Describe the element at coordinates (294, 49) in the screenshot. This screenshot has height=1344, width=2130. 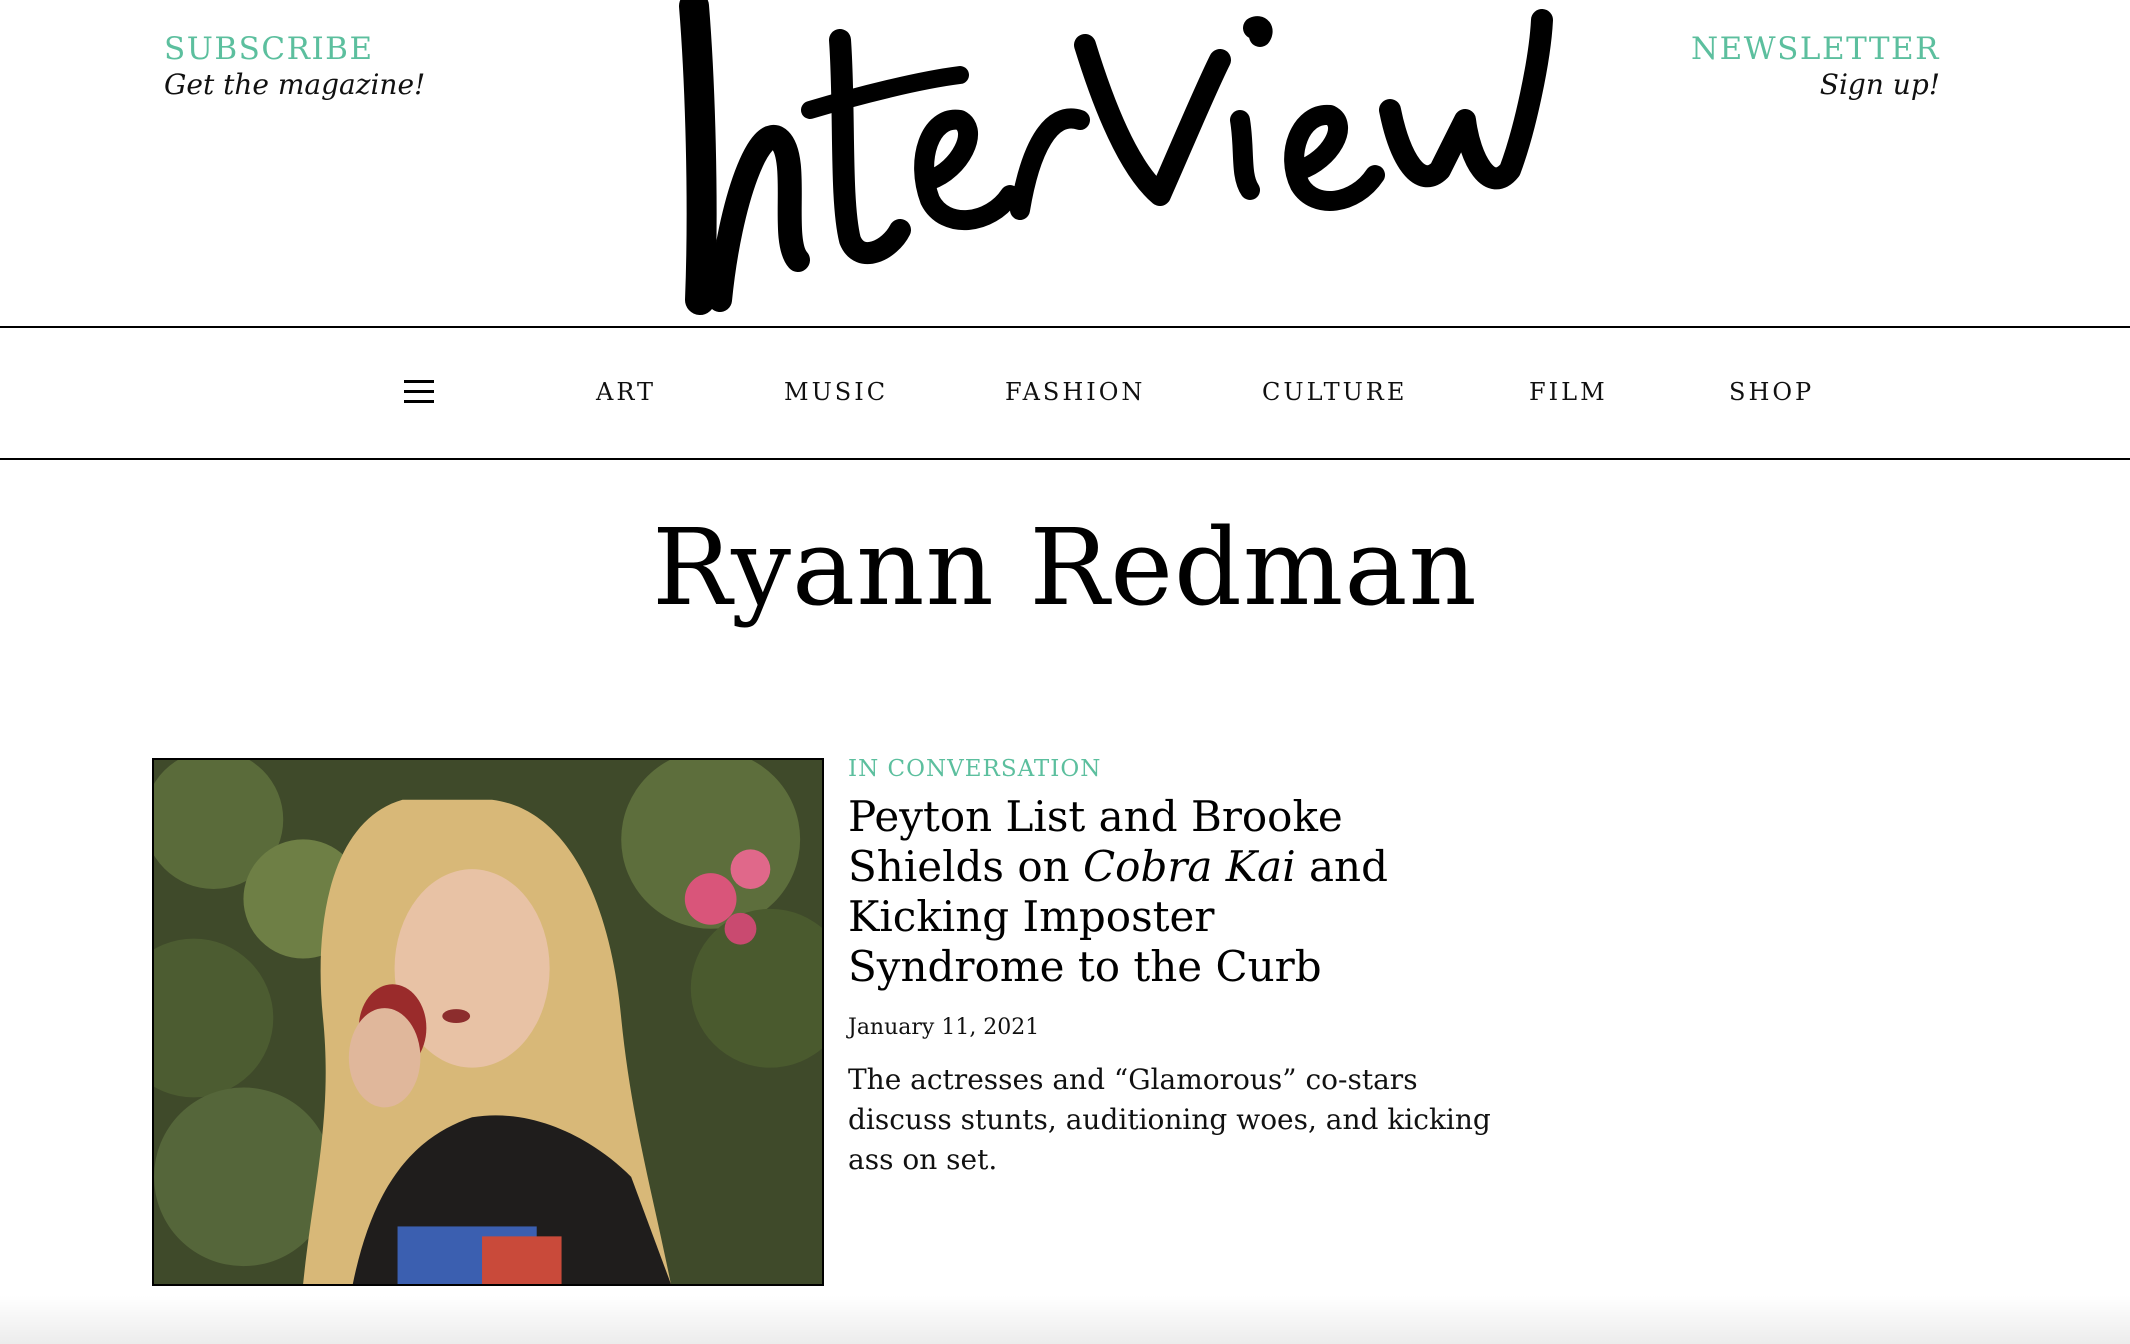
I see `subscribe-link: SUBSCRIBE` at that location.